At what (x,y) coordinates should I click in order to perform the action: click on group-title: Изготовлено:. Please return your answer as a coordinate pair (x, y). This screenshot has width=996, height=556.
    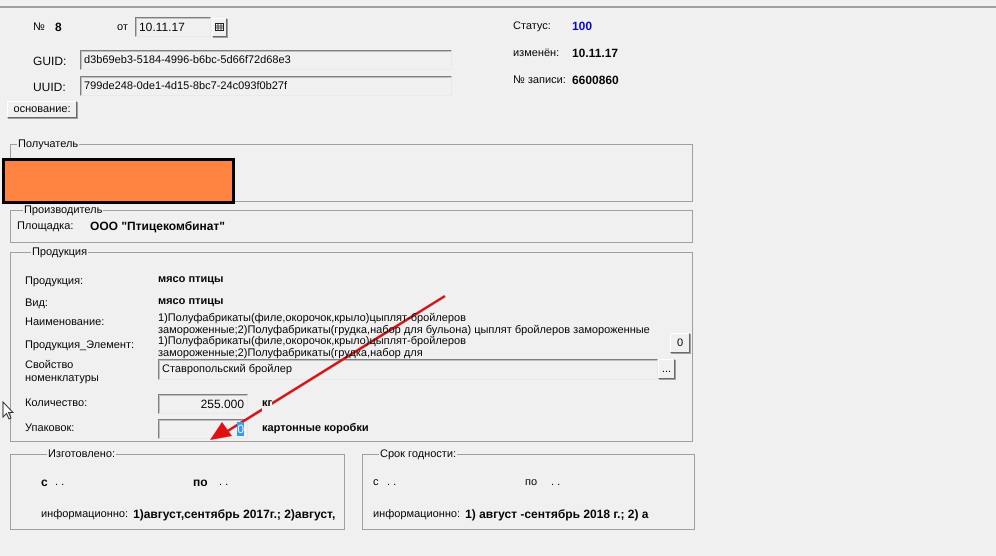
    Looking at the image, I should click on (81, 454).